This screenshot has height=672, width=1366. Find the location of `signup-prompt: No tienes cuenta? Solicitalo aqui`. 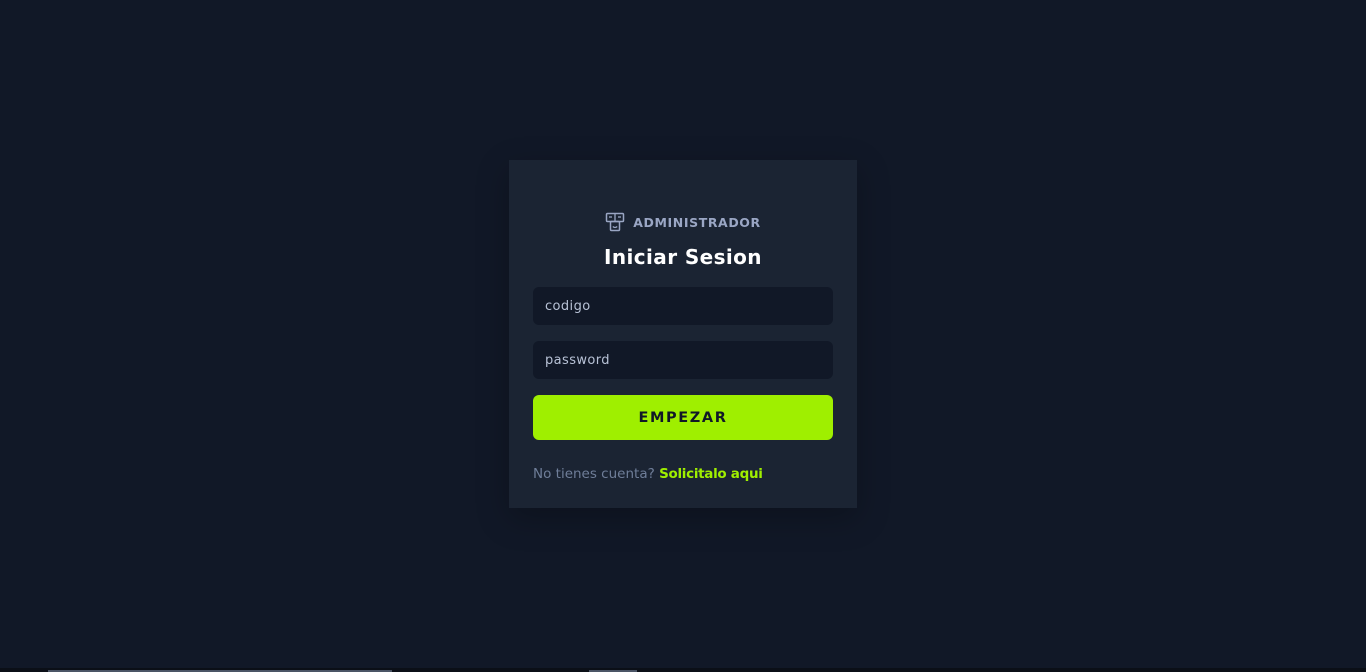

signup-prompt: No tienes cuenta? Solicitalo aqui is located at coordinates (683, 474).